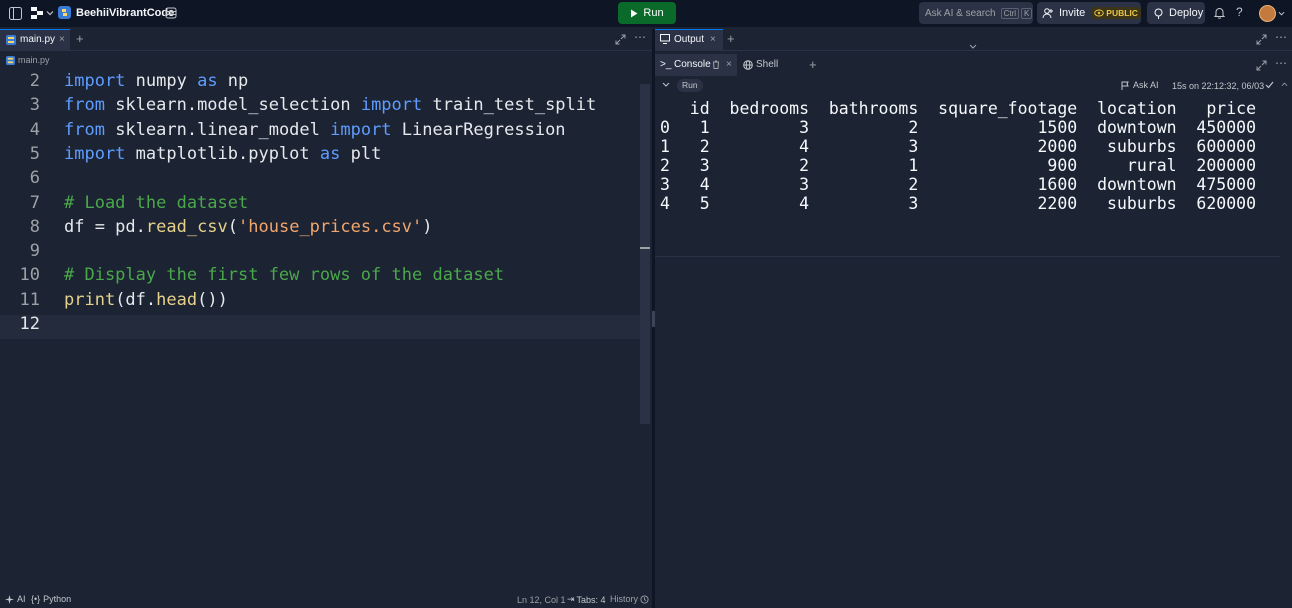  I want to click on check-icon, so click(1269, 85).